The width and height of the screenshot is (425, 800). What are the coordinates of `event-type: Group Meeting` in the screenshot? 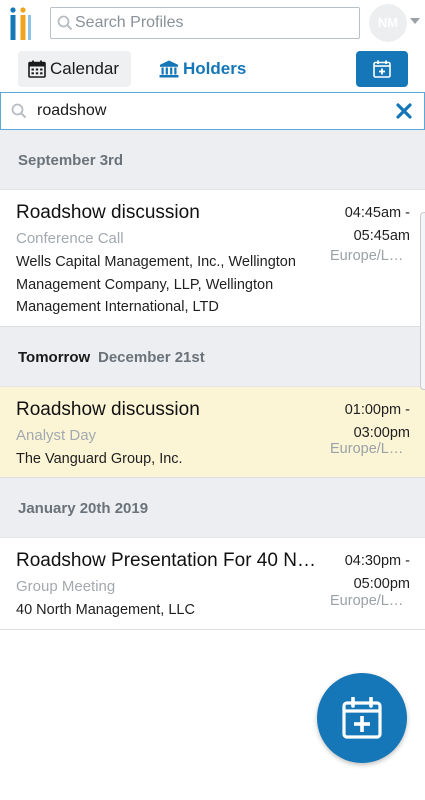 It's located at (66, 586).